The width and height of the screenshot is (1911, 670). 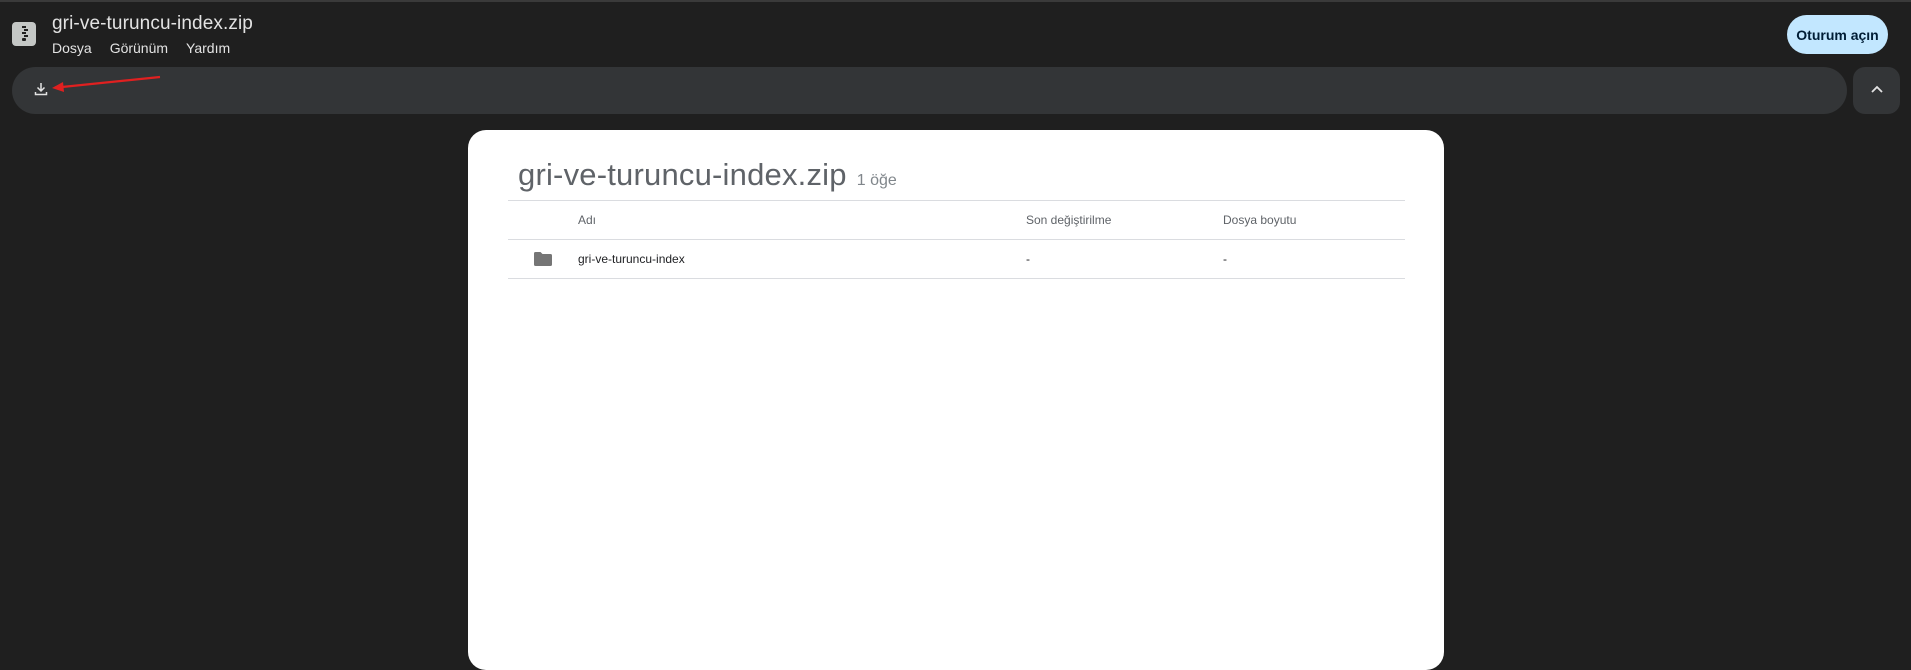 I want to click on annotation-arrow, so click(x=106, y=83).